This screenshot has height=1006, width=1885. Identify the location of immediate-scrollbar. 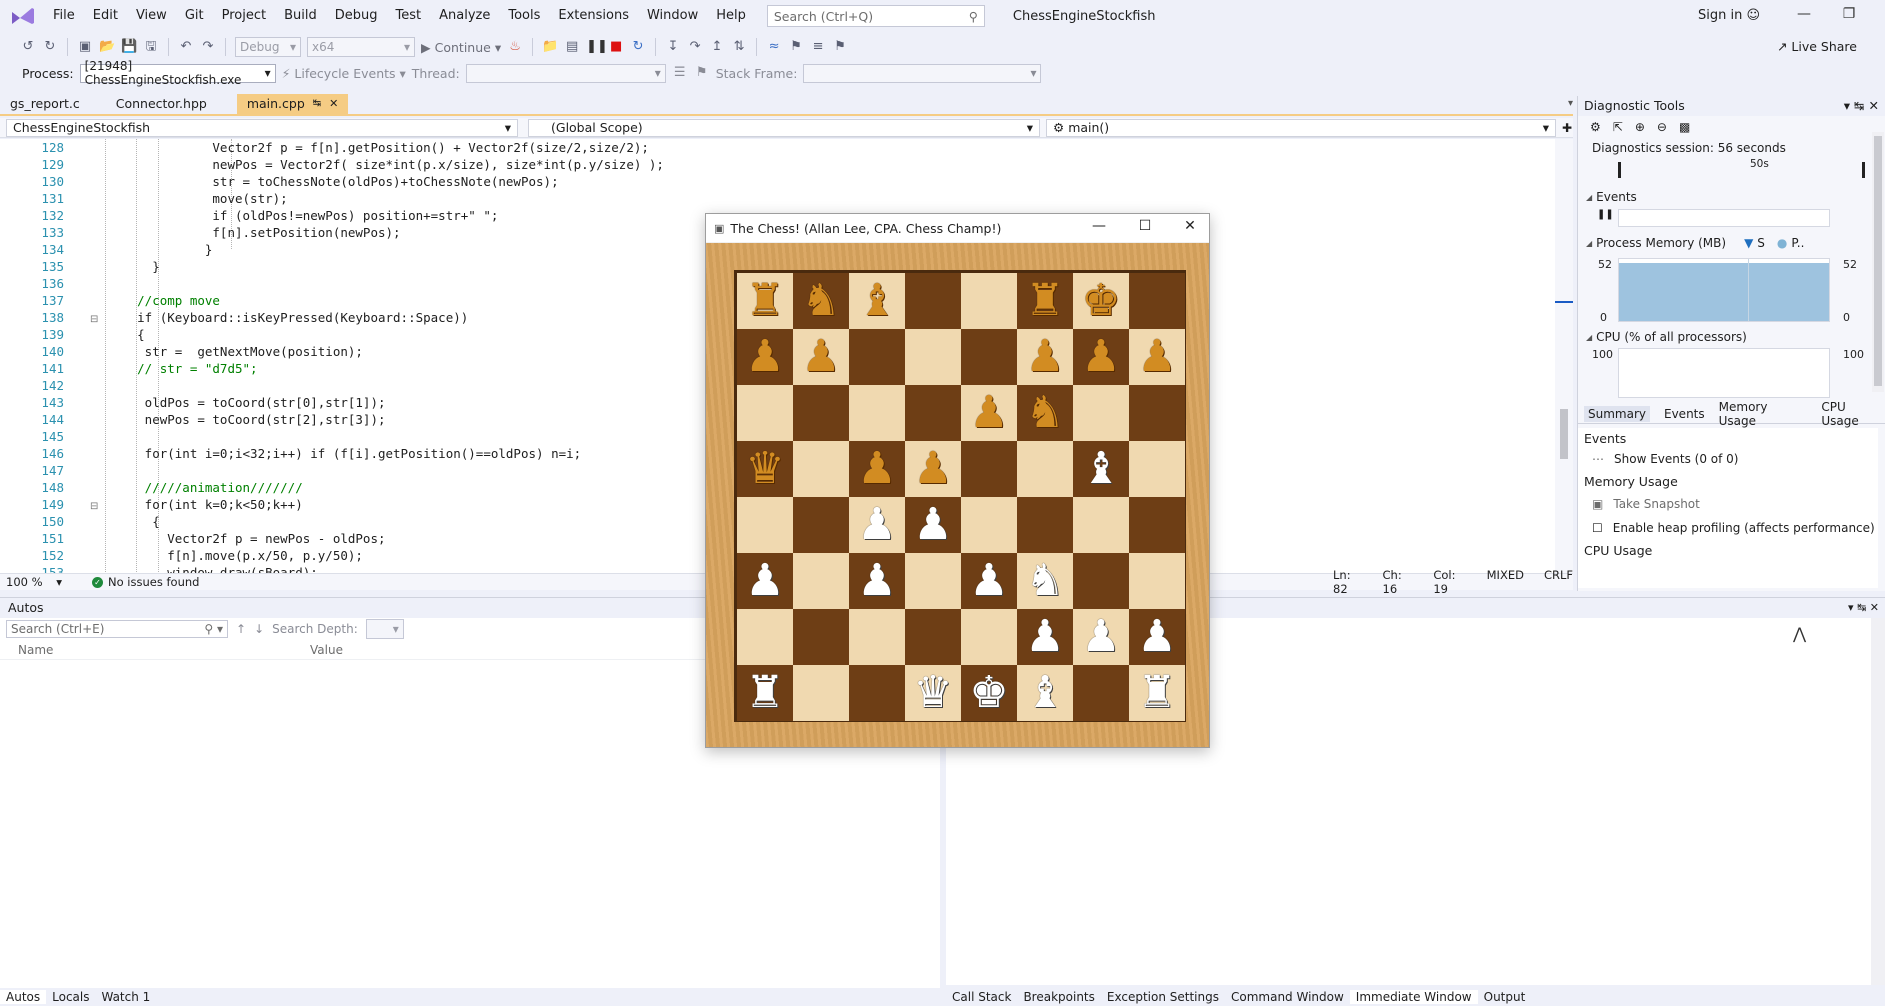
(1878, 801).